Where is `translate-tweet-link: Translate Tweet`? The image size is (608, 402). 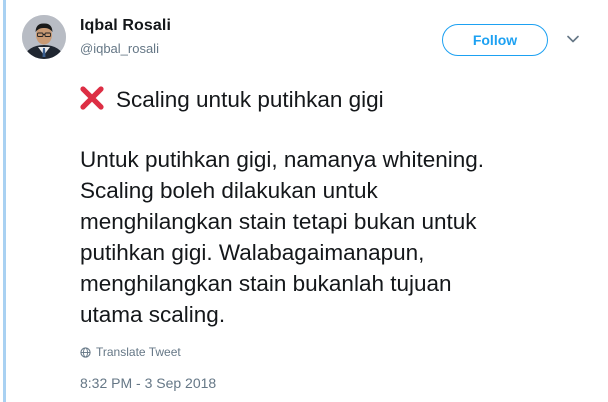
translate-tweet-link: Translate Tweet is located at coordinates (130, 352).